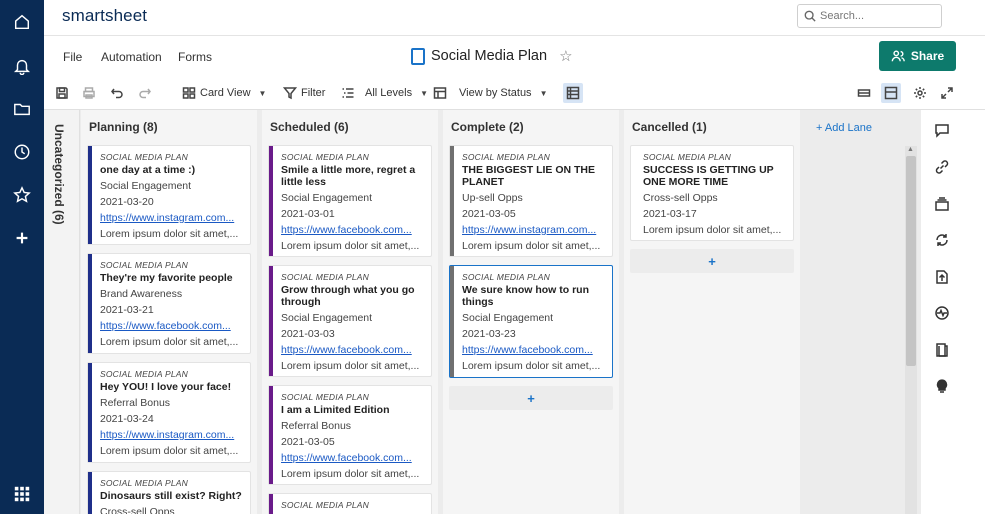  I want to click on uncategorized-lane: Uncategorized (6), so click(62, 312).